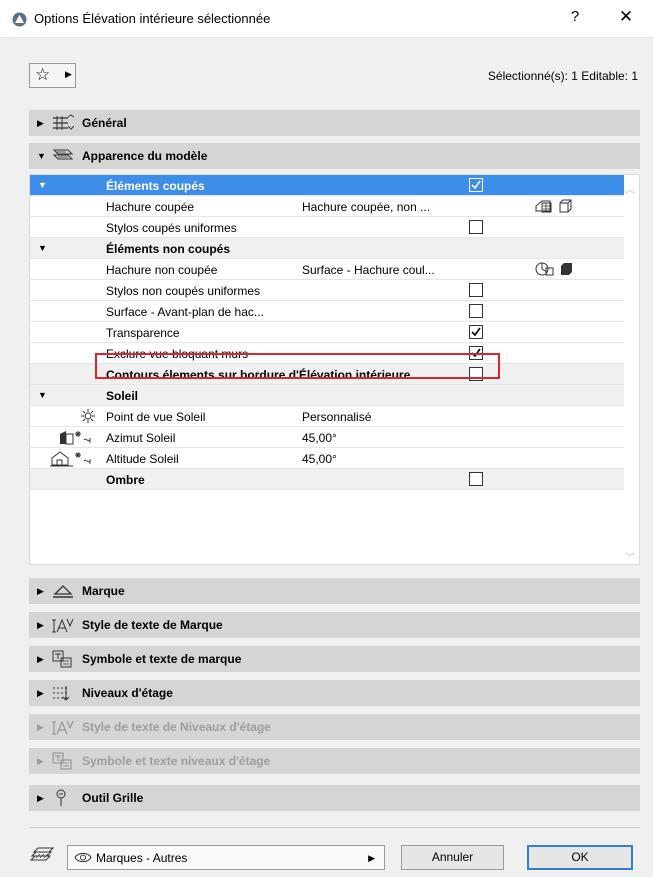 This screenshot has height=877, width=653. Describe the element at coordinates (88, 416) in the screenshot. I see `sun-icon` at that location.